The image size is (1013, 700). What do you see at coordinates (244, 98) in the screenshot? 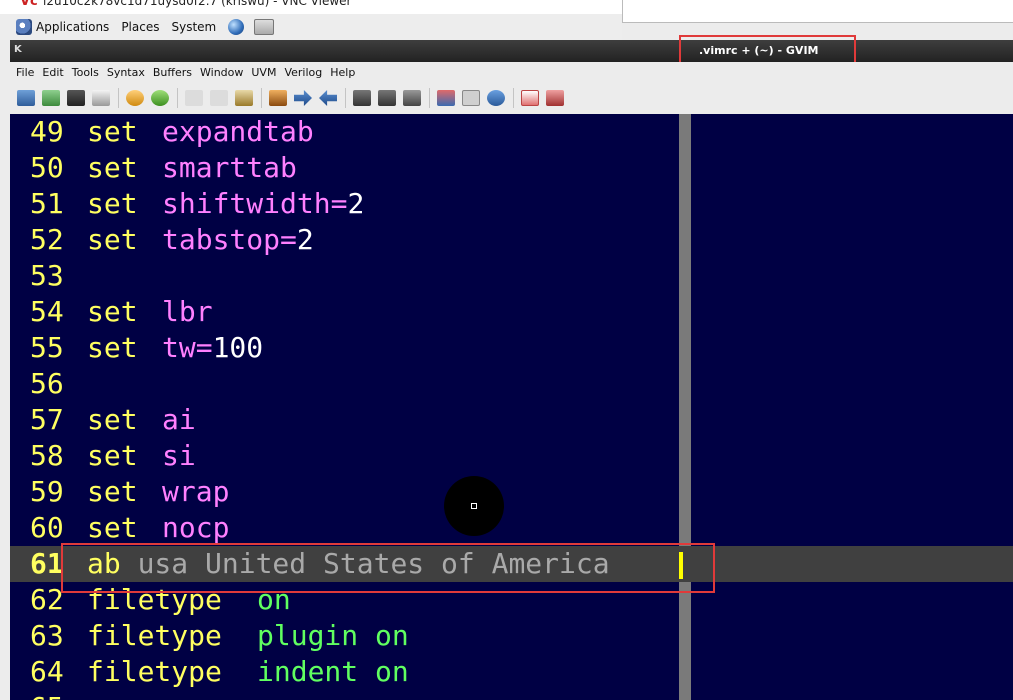
I see `paste-icon` at bounding box center [244, 98].